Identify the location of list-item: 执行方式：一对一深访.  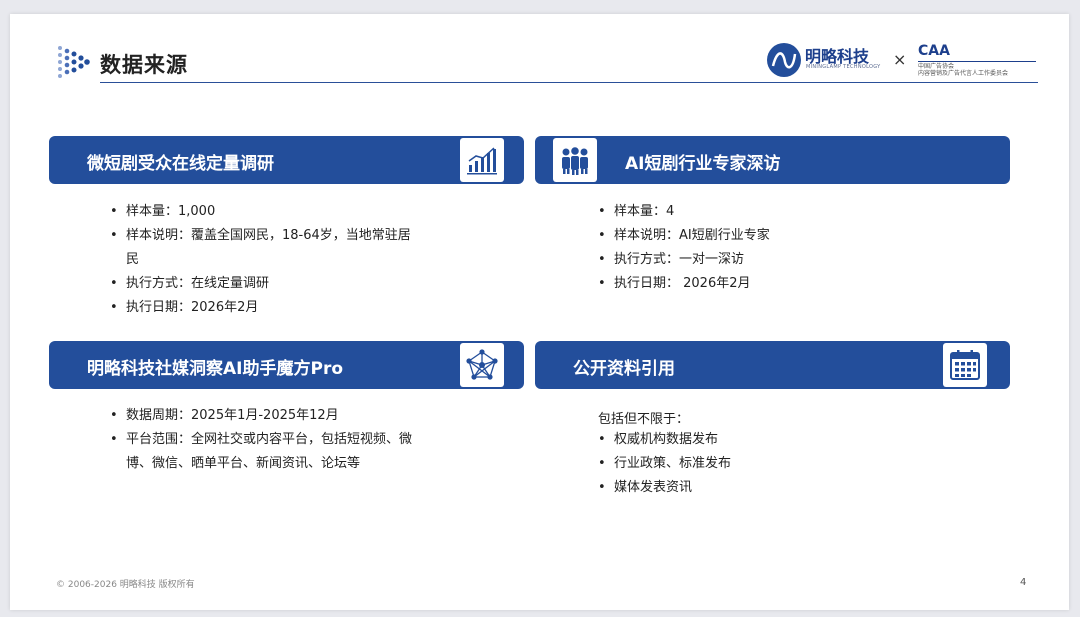
(758, 260).